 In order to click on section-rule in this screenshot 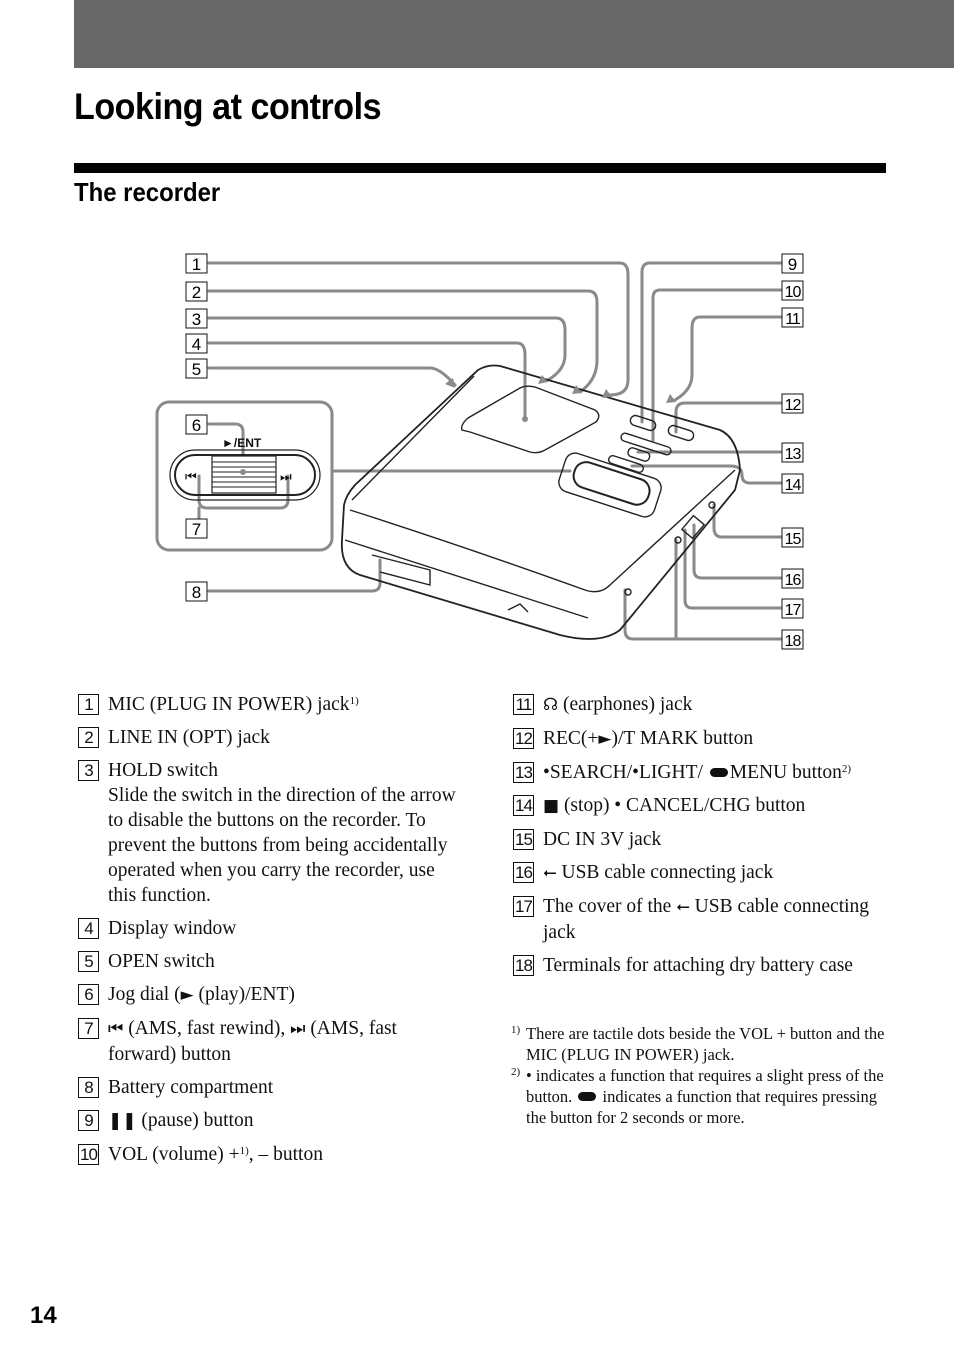, I will do `click(480, 168)`.